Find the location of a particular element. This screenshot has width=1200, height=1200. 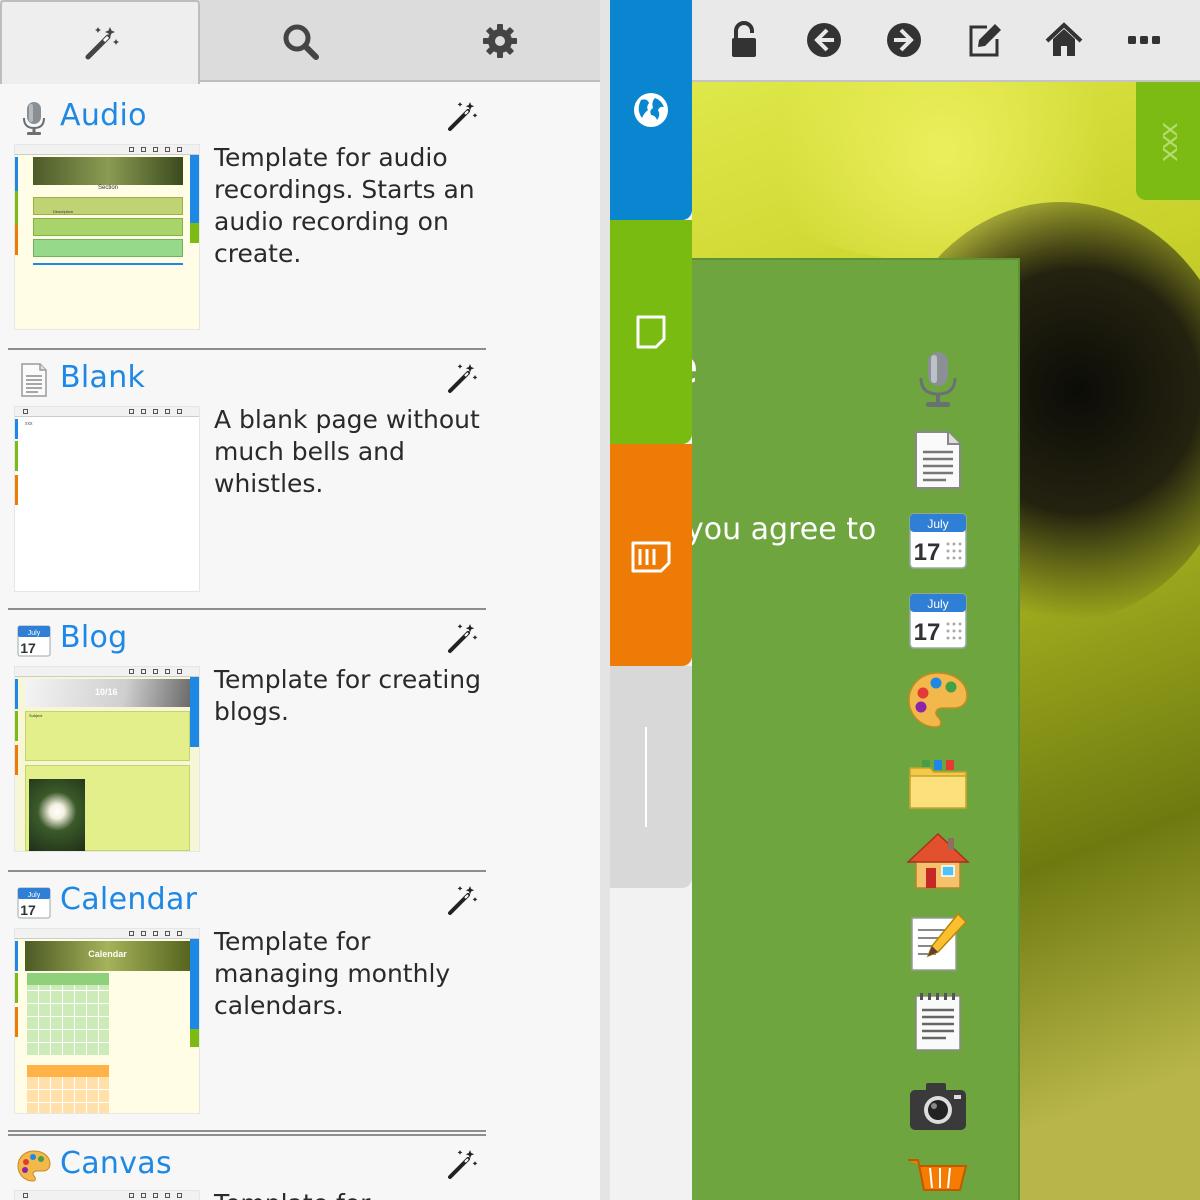

dock-item-home is located at coordinates (938, 862).